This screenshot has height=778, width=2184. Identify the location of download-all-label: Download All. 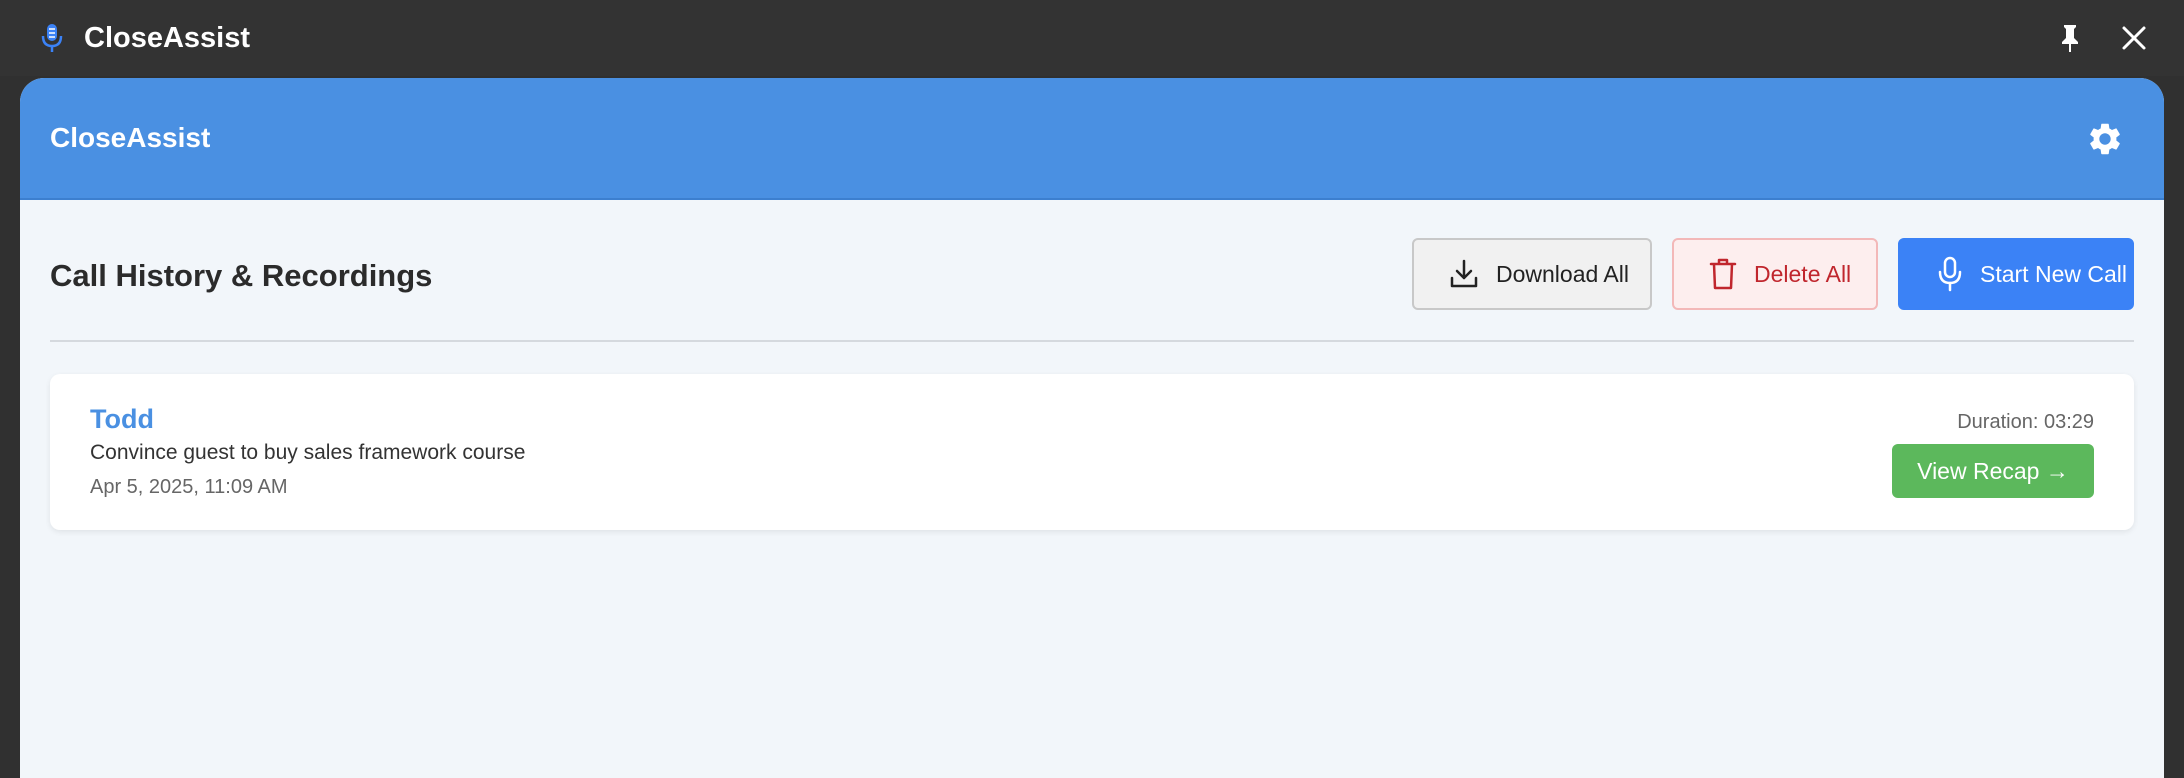
(1562, 273).